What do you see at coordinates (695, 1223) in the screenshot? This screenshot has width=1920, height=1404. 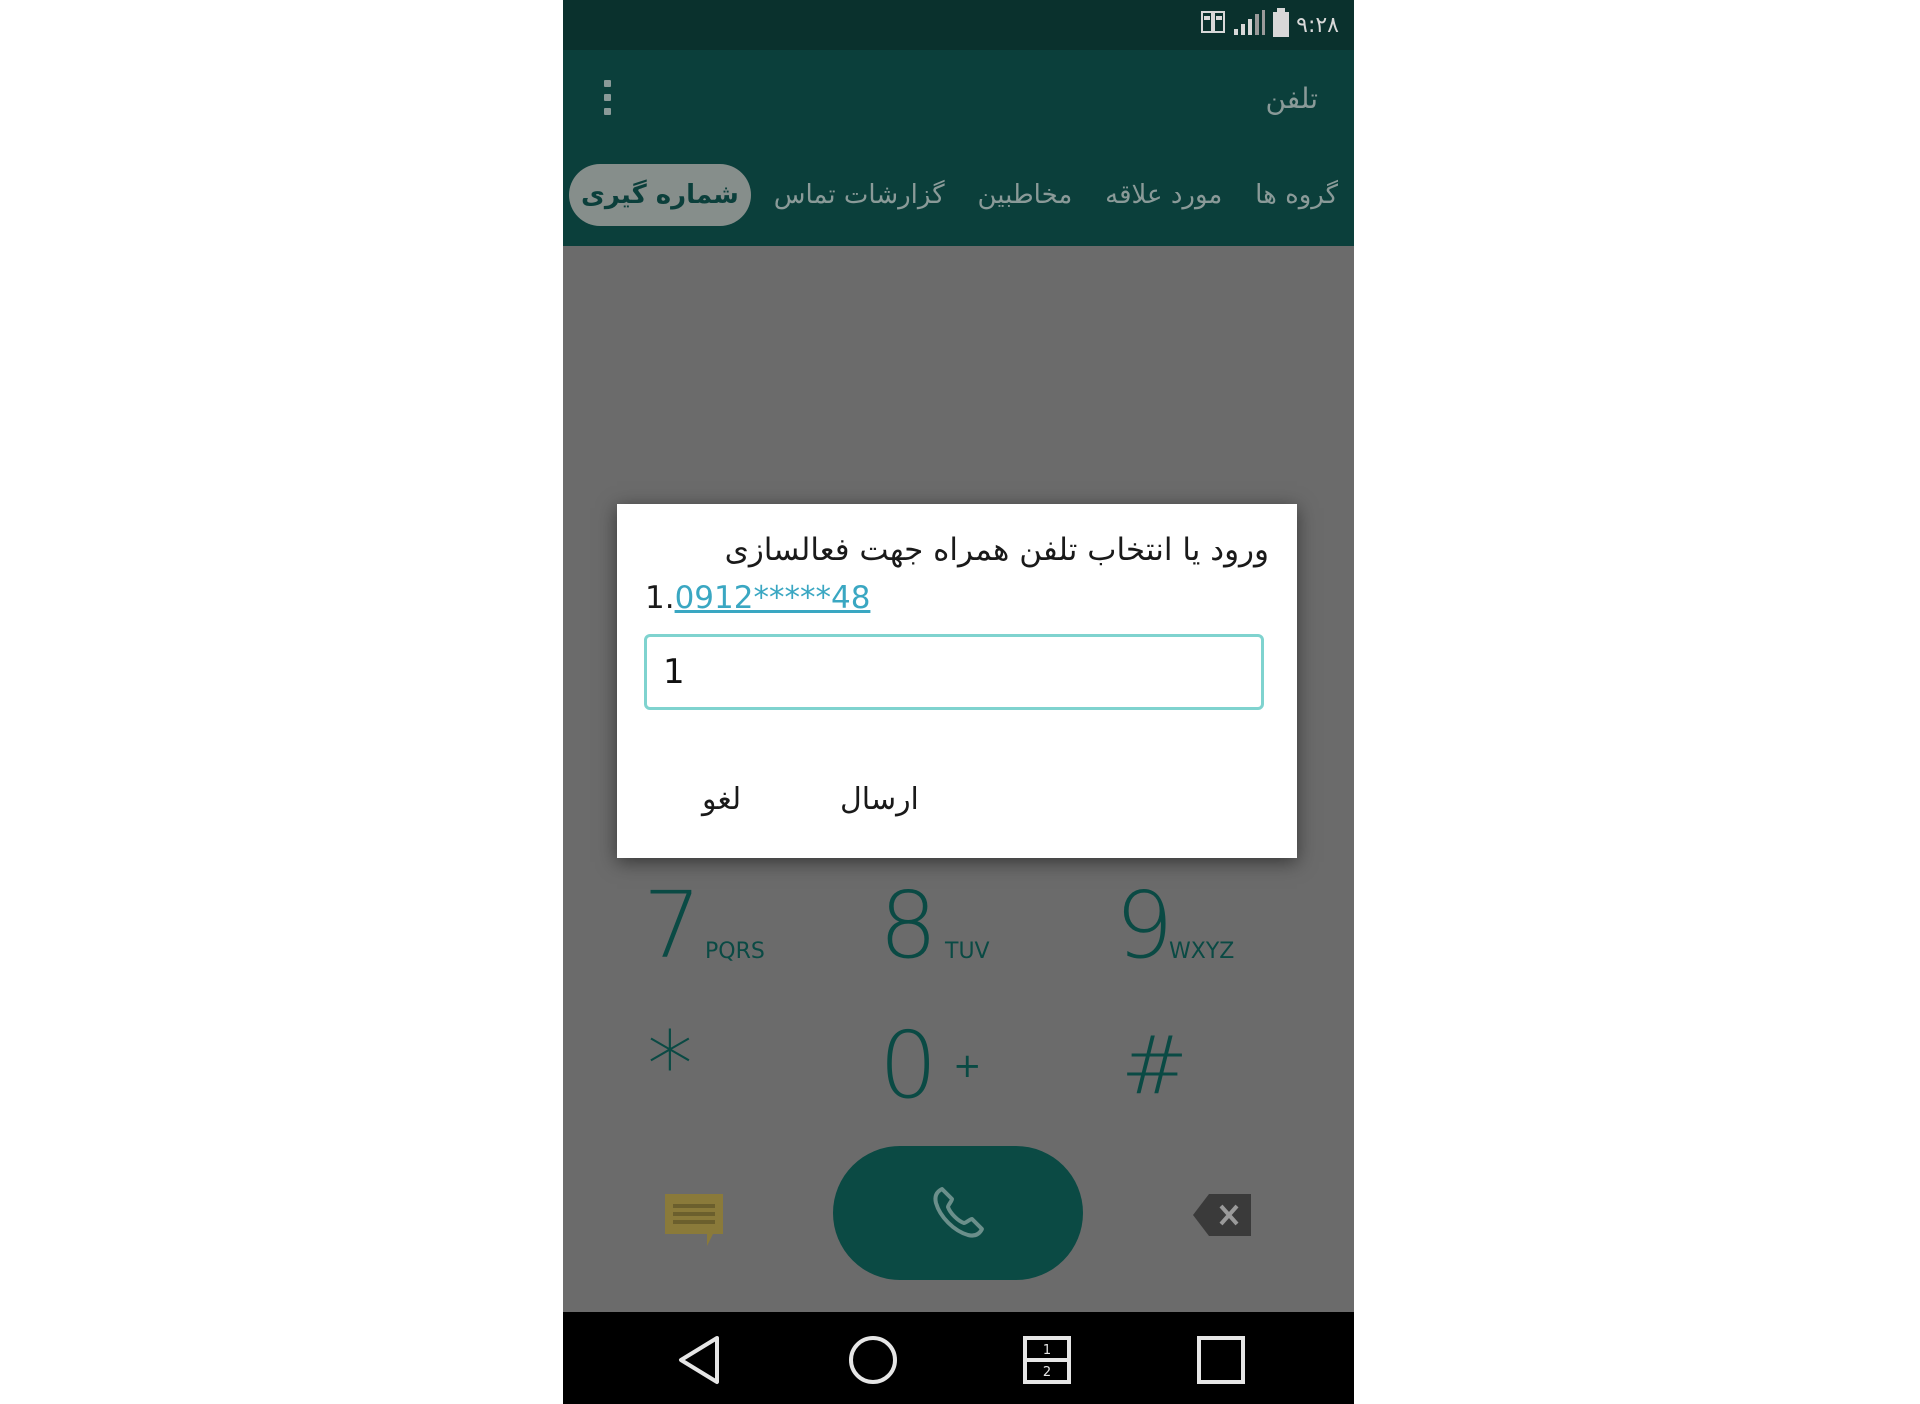 I see `message-icon` at bounding box center [695, 1223].